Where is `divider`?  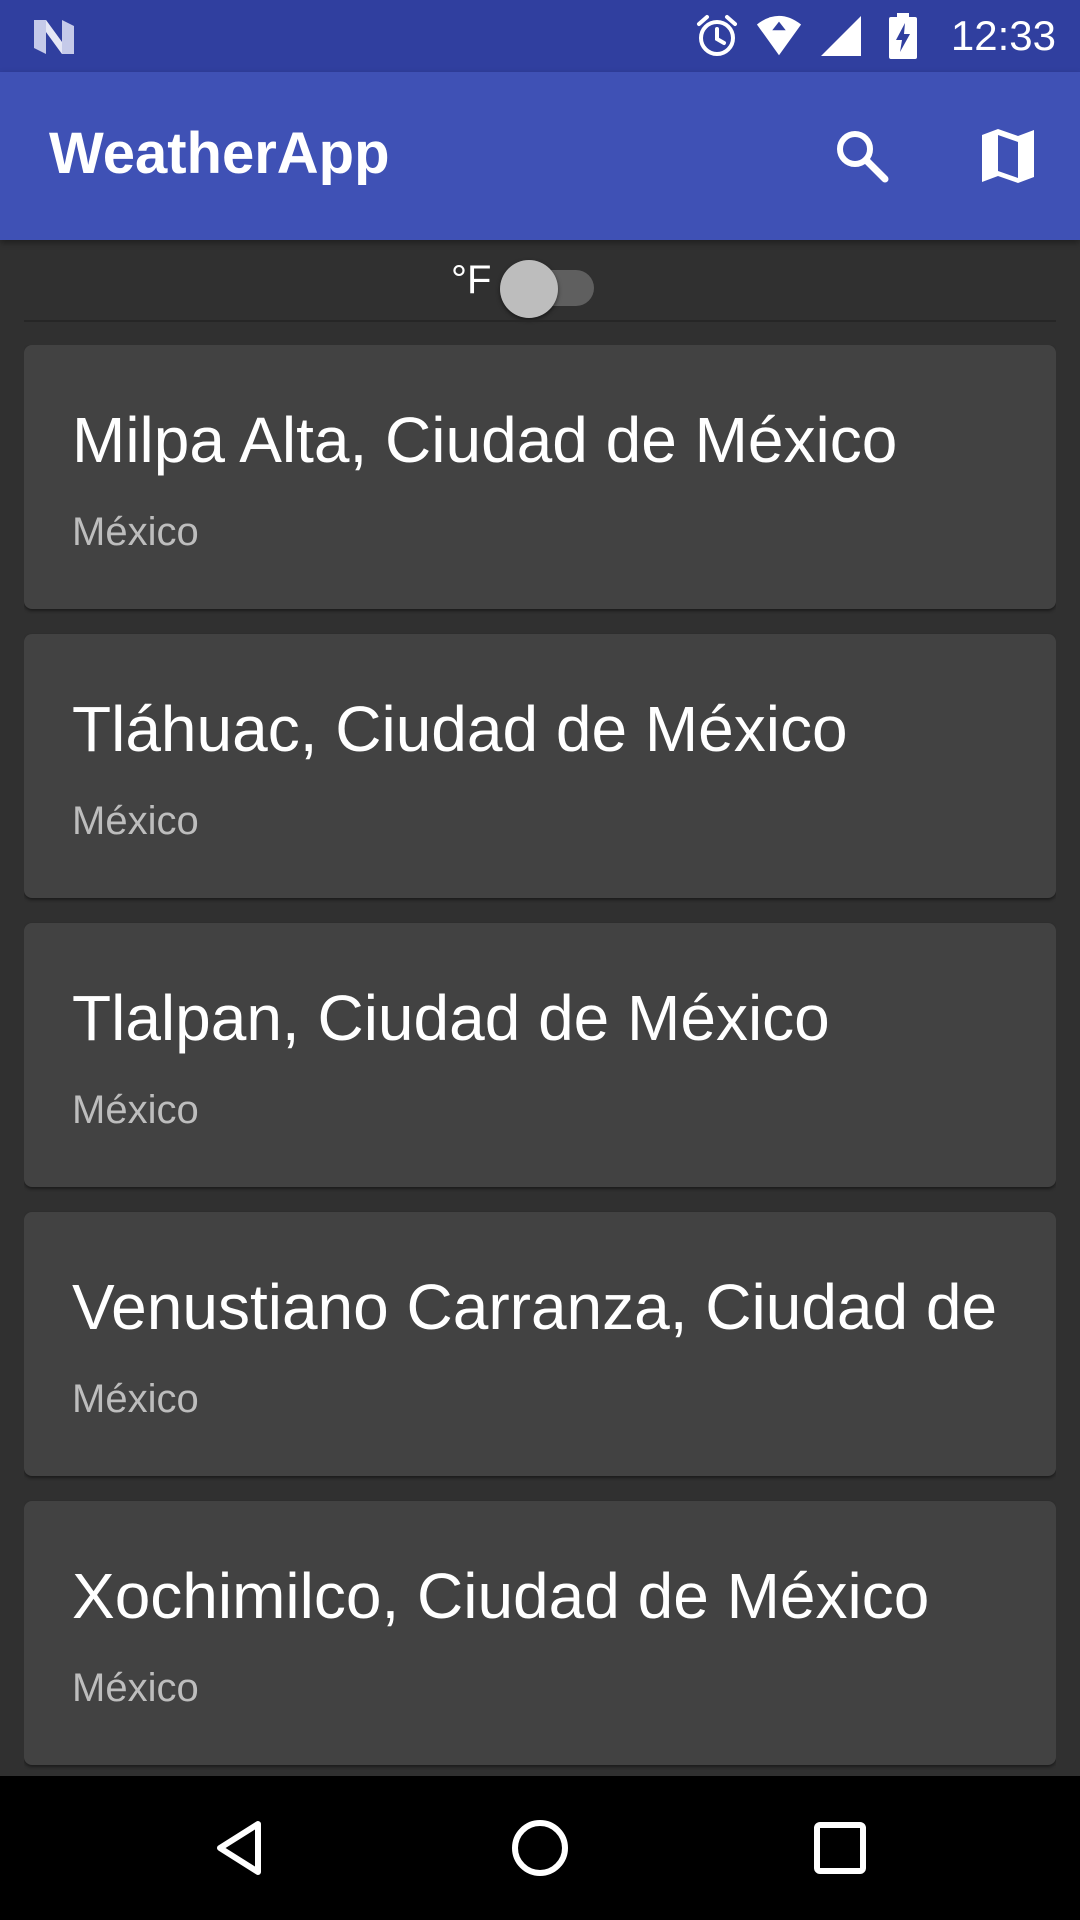
divider is located at coordinates (540, 321).